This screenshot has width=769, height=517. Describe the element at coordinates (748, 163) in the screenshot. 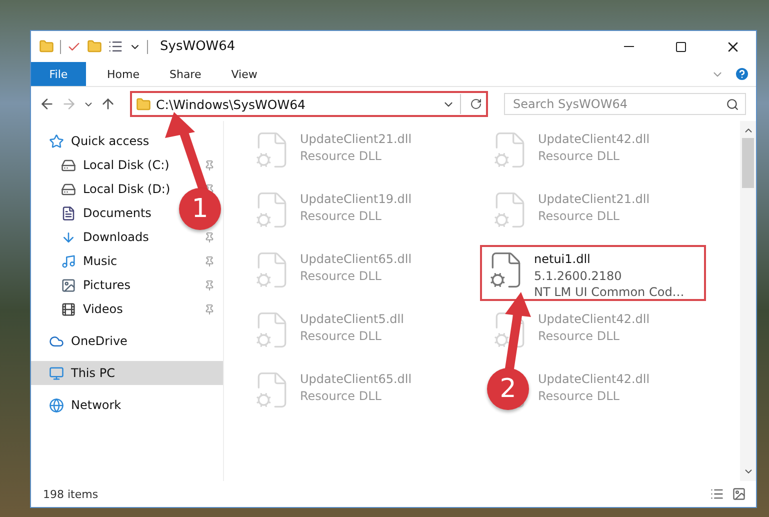

I see `scroll-thumb` at that location.